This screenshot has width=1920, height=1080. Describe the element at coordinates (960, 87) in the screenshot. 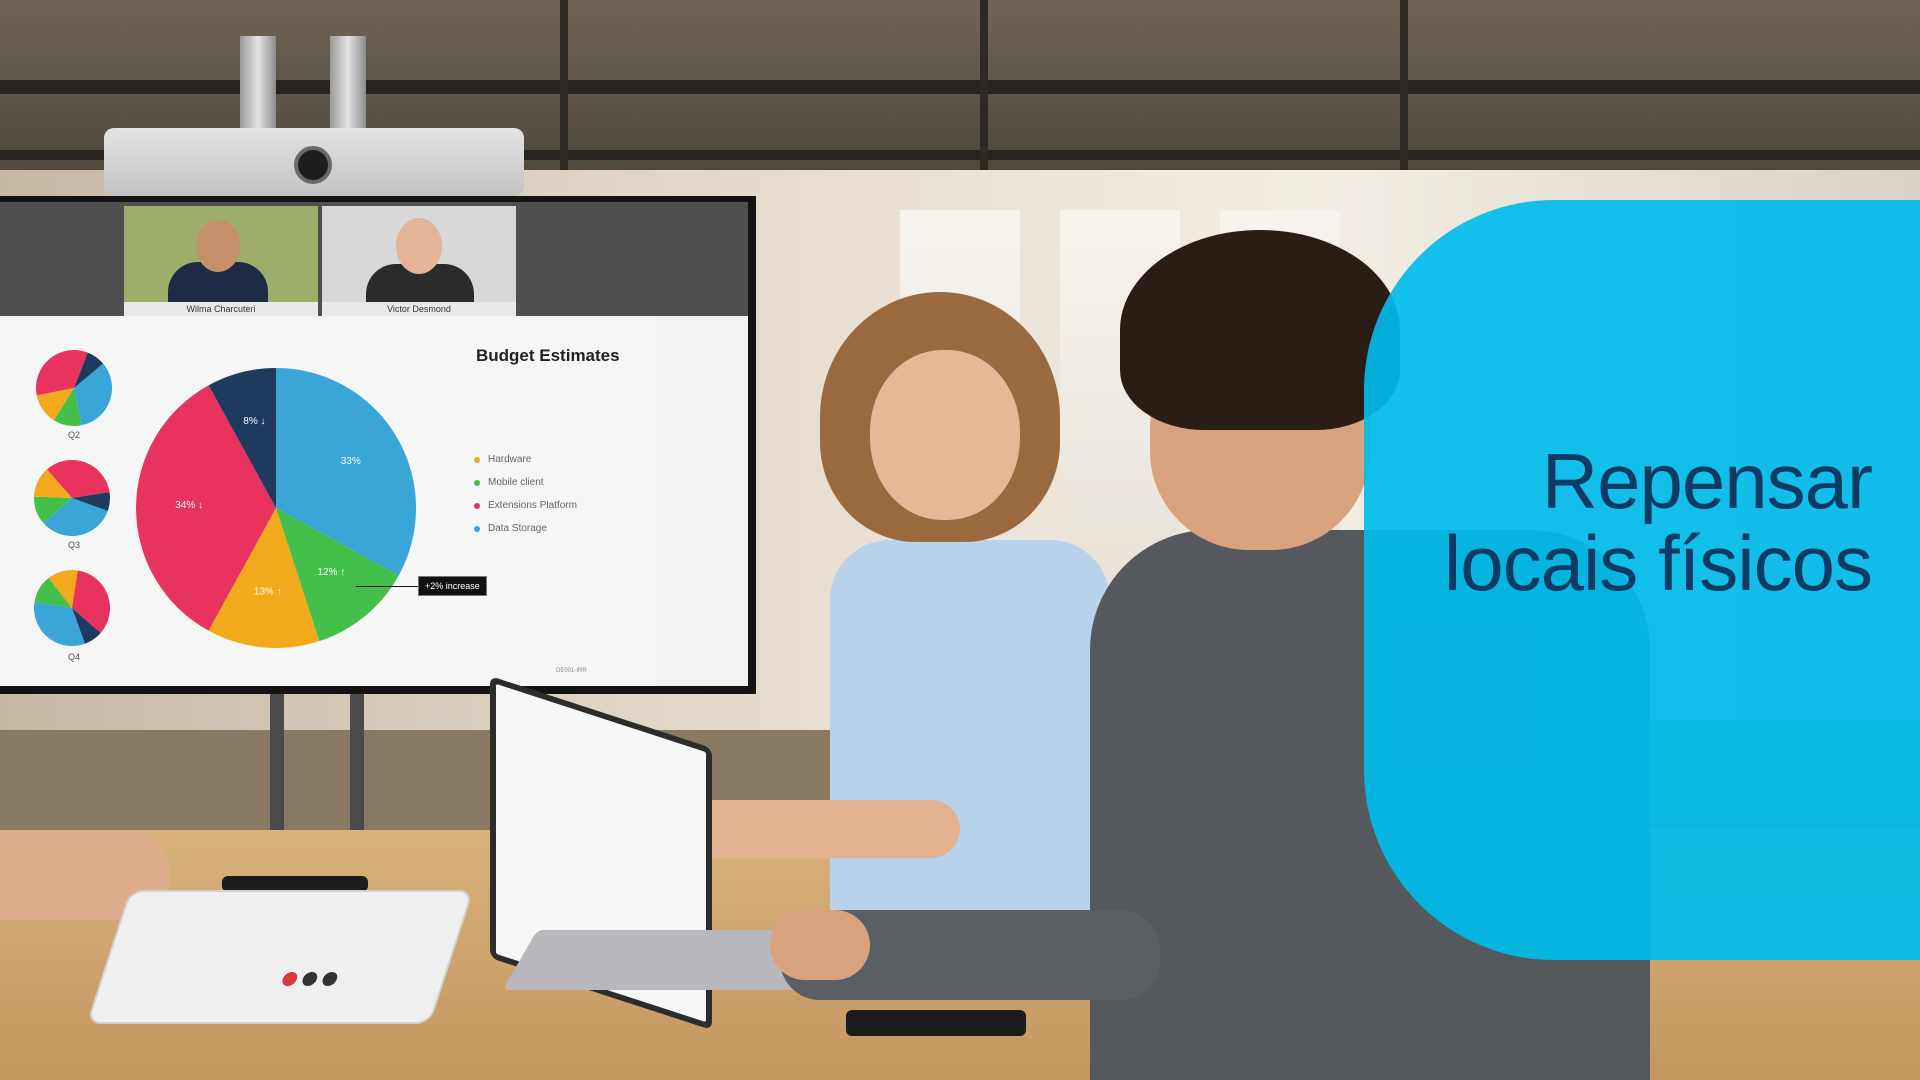

I see `ceiling-beam` at that location.